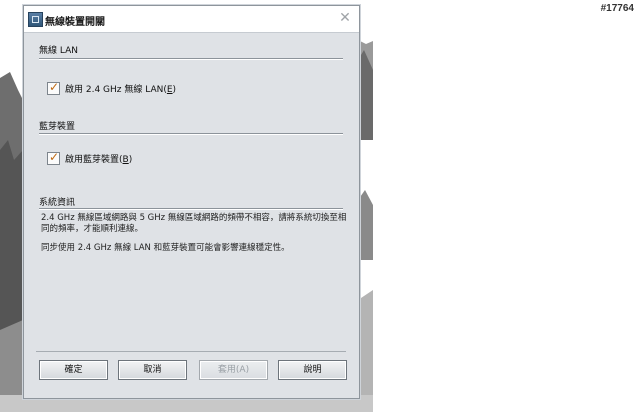  I want to click on cancel-button: 取消, so click(152, 370).